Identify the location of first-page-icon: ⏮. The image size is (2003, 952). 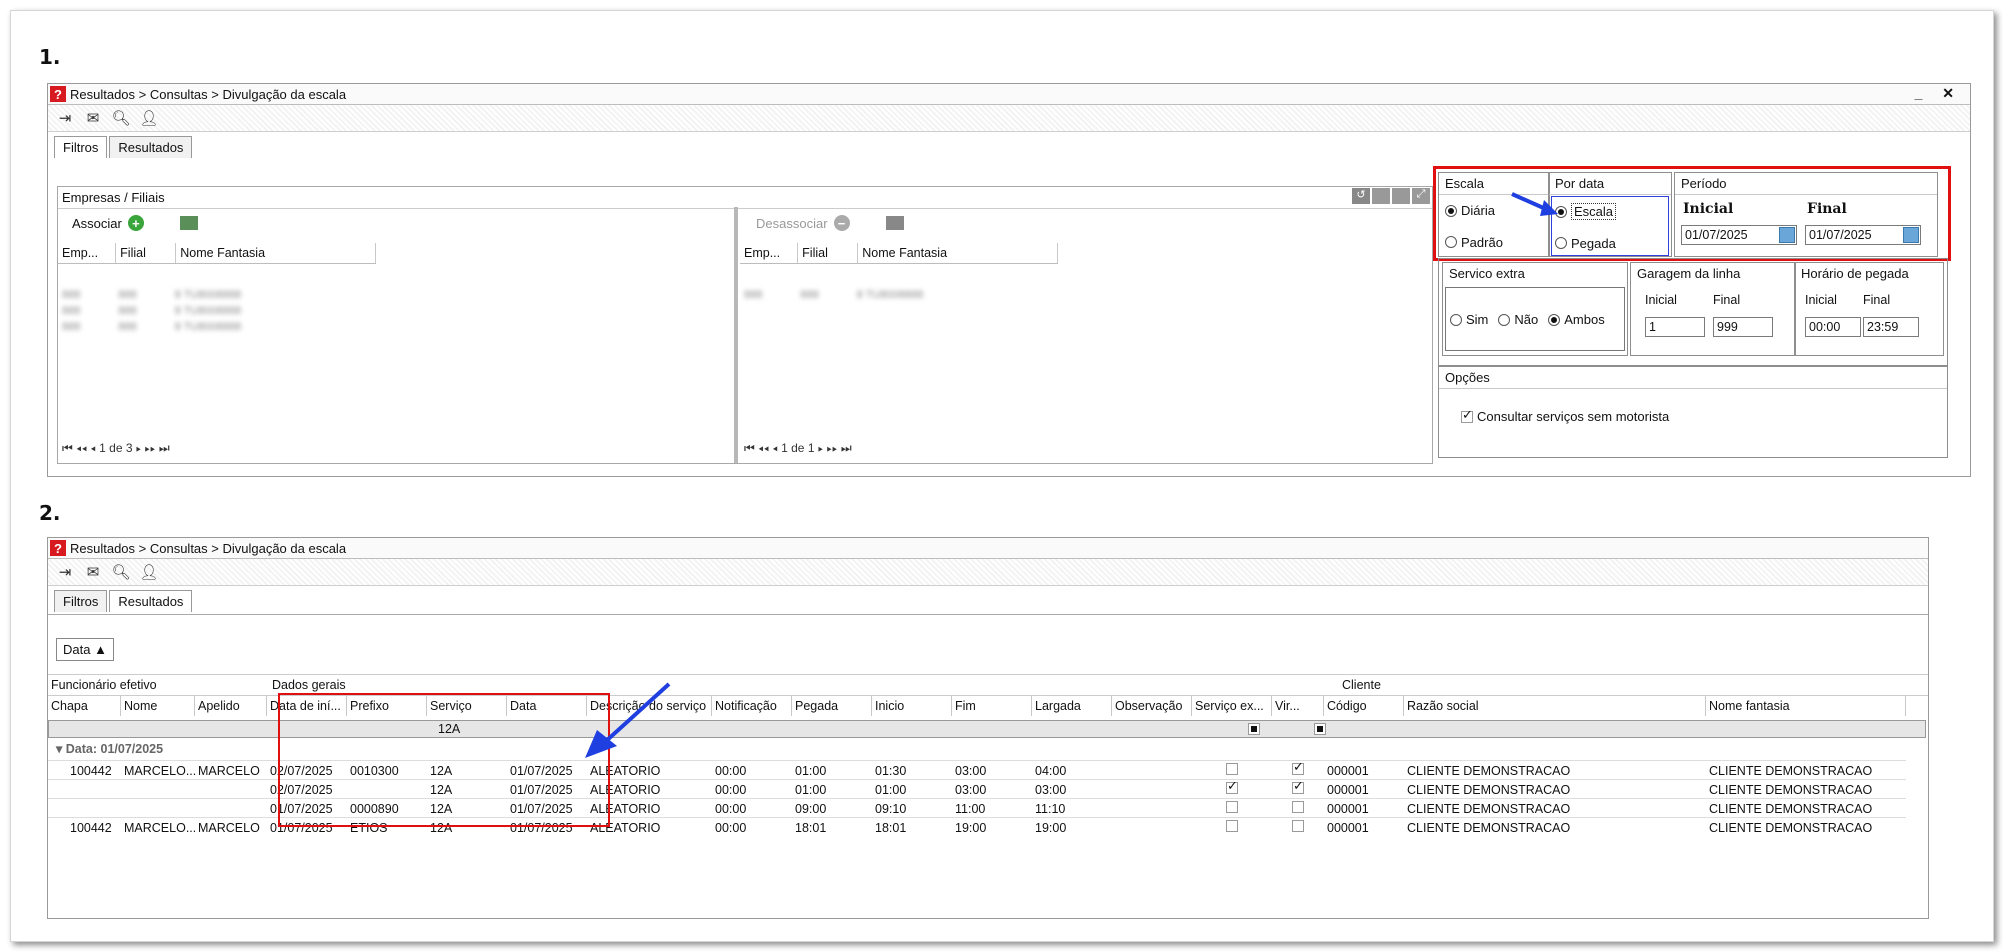
(67, 448).